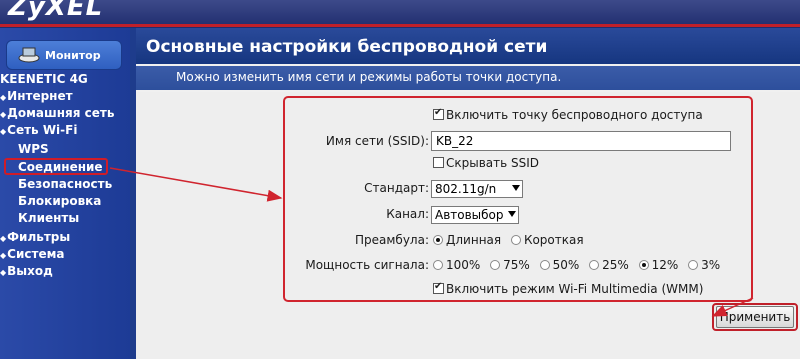  Describe the element at coordinates (515, 240) in the screenshot. I see `preamble-short-radio` at that location.